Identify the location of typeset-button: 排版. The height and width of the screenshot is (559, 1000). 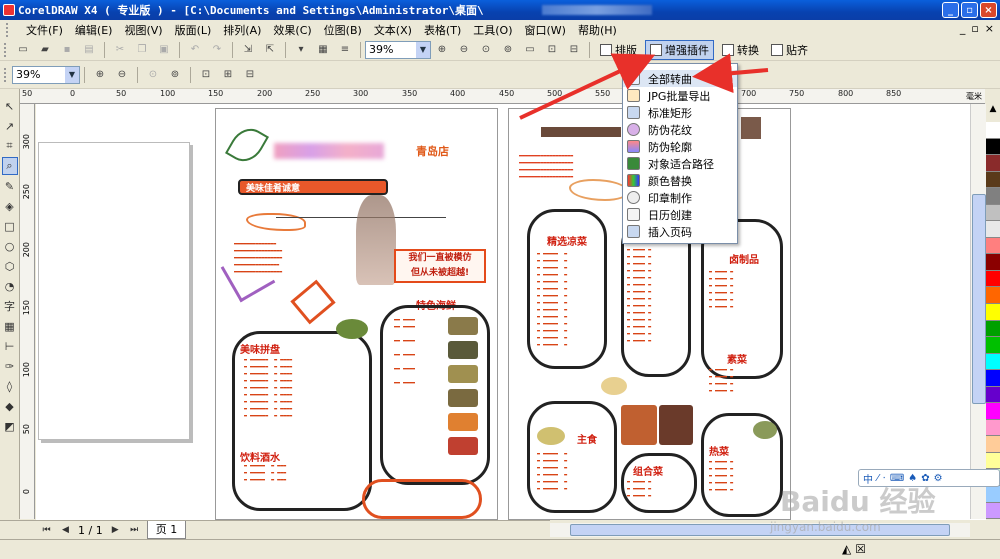
(618, 50).